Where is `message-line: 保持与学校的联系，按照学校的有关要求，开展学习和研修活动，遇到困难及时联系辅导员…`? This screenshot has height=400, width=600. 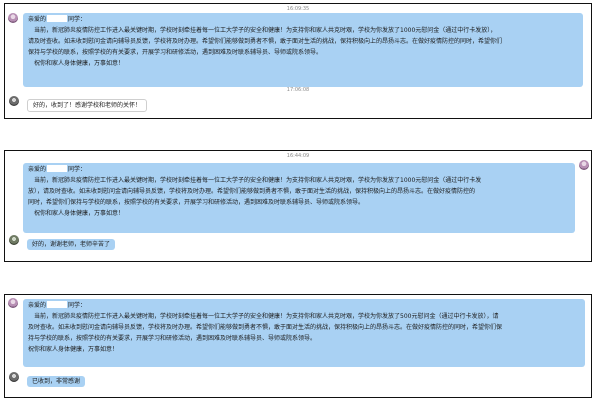
message-line: 保持与学校的联系，按照学校的有关要求，开展学习和研修活动，遇到困难及时联系辅导员… is located at coordinates (175, 52).